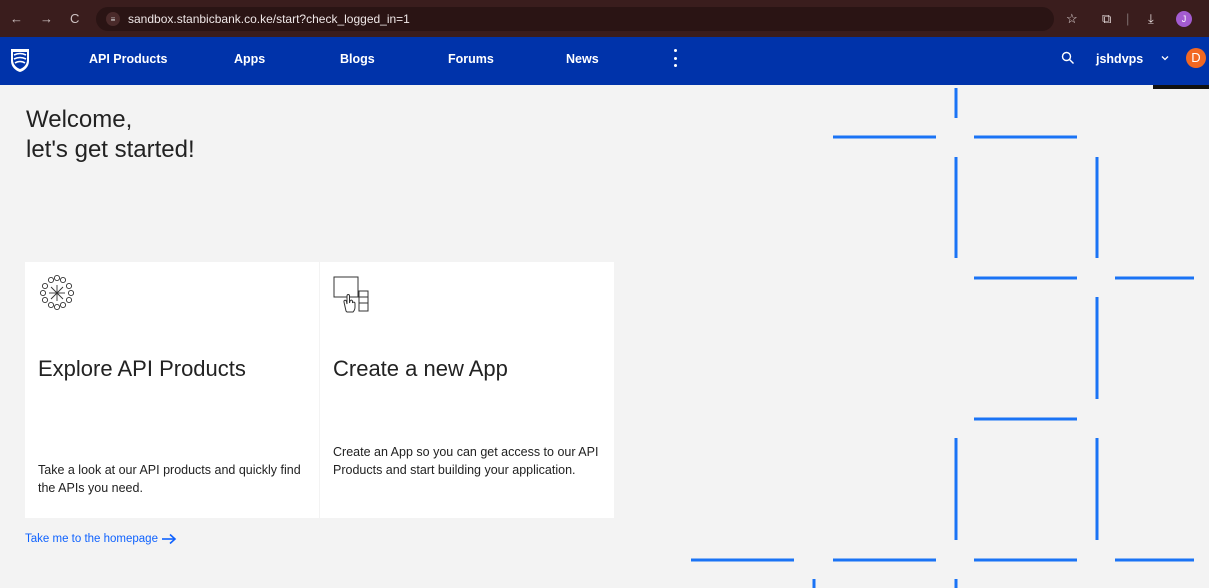  I want to click on welcome-line-2: let's get started!, so click(110, 149).